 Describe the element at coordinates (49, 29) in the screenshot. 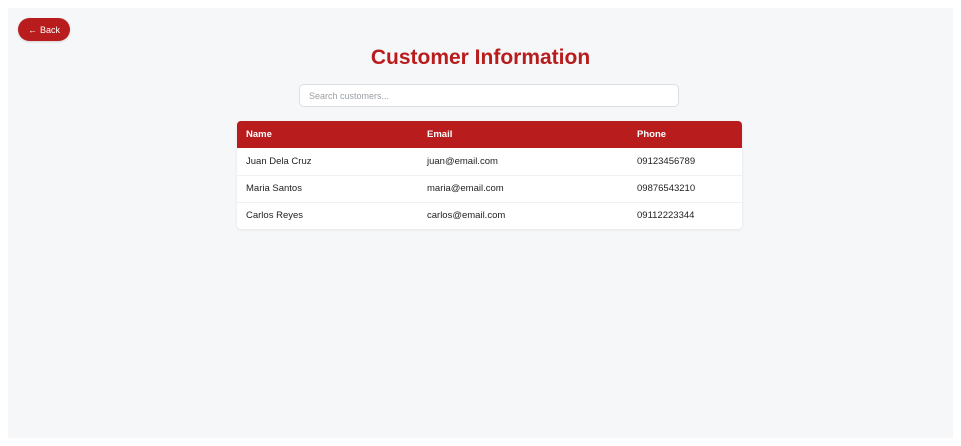

I see `back-button-label: Back` at that location.